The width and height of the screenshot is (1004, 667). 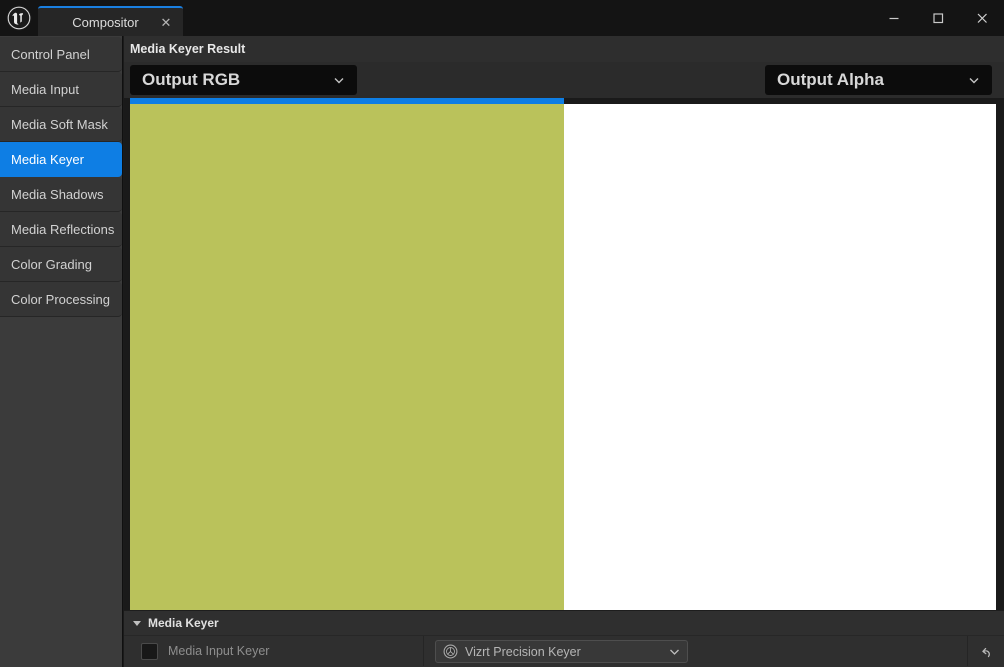 I want to click on tab-strip: Compositor ✕, so click(x=455, y=18).